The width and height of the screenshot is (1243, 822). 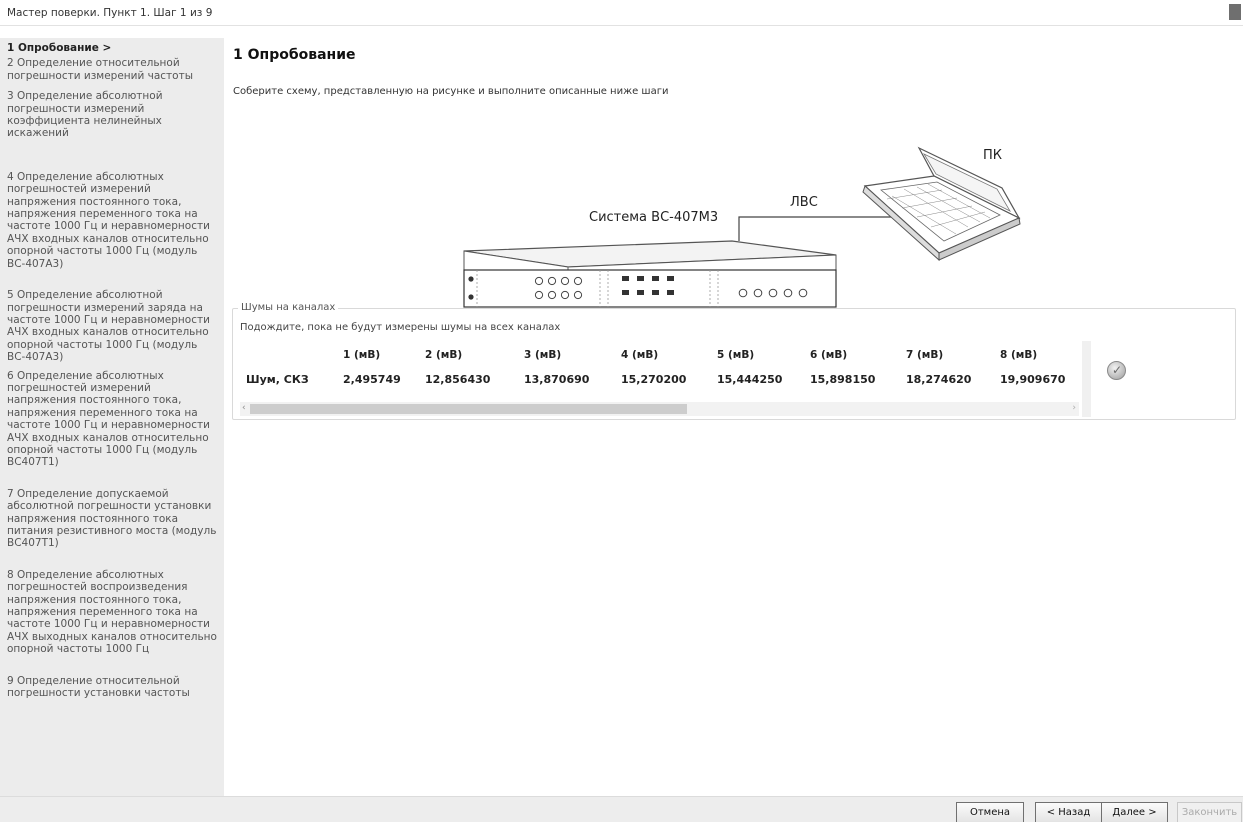 What do you see at coordinates (468, 409) in the screenshot?
I see `scrollbar-thumb` at bounding box center [468, 409].